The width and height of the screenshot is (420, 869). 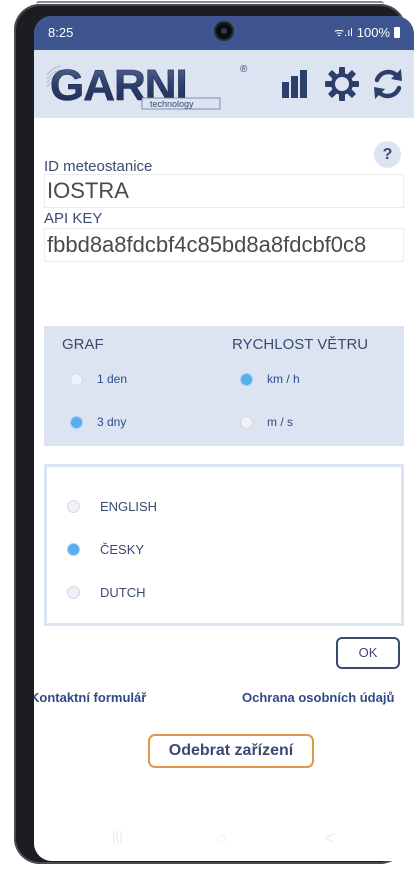 I want to click on language-option-cesky: ČESKY, so click(x=105, y=549).